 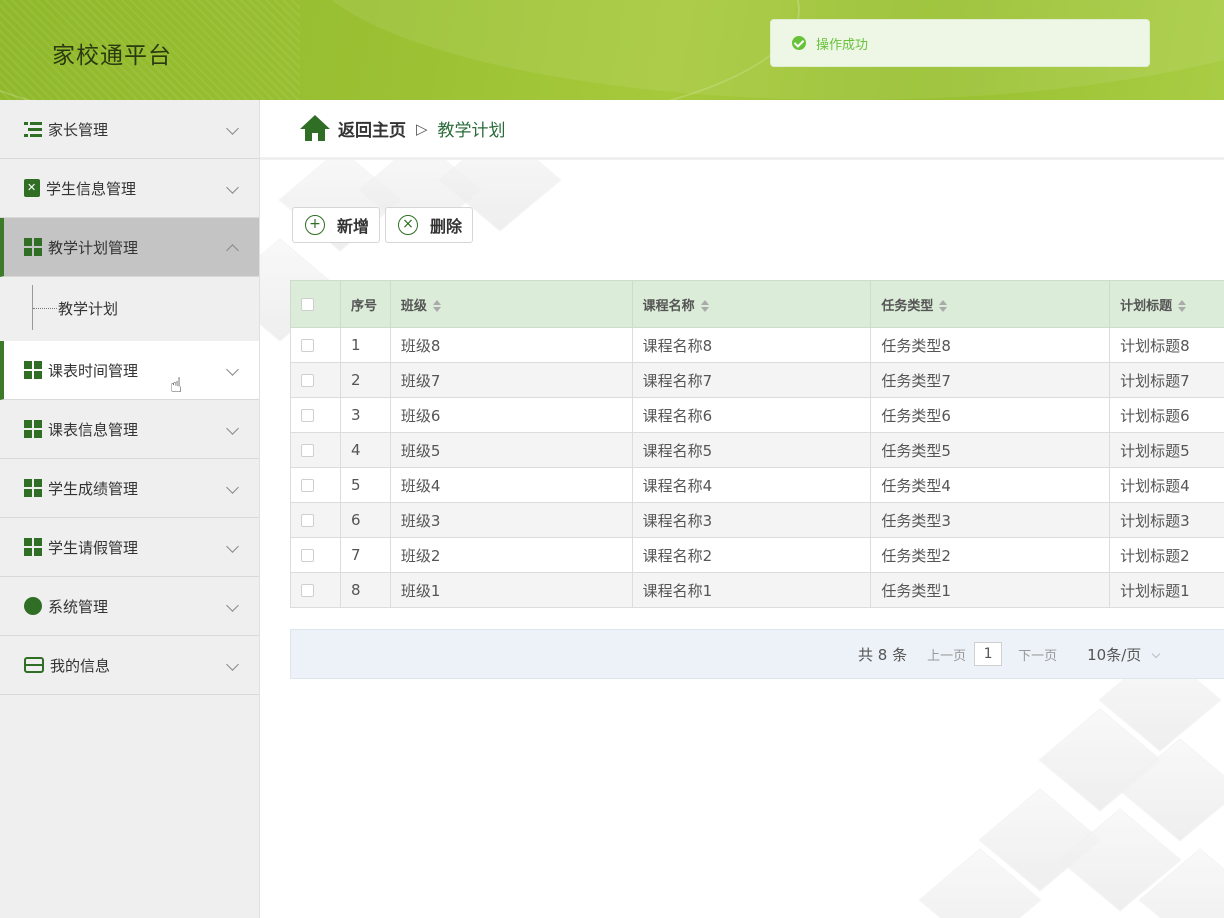 What do you see at coordinates (129, 606) in the screenshot?
I see `sidebar-item-system: 系统管理` at bounding box center [129, 606].